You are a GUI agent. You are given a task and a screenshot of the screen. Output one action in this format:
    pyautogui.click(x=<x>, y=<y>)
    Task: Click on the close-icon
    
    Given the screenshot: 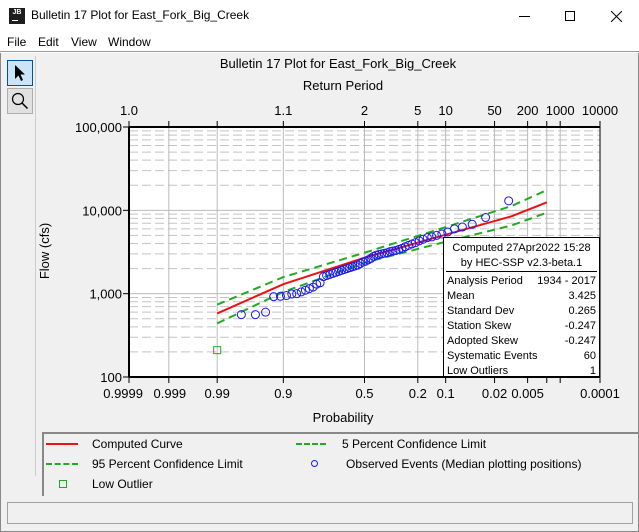 What is the action you would take?
    pyautogui.click(x=616, y=16)
    